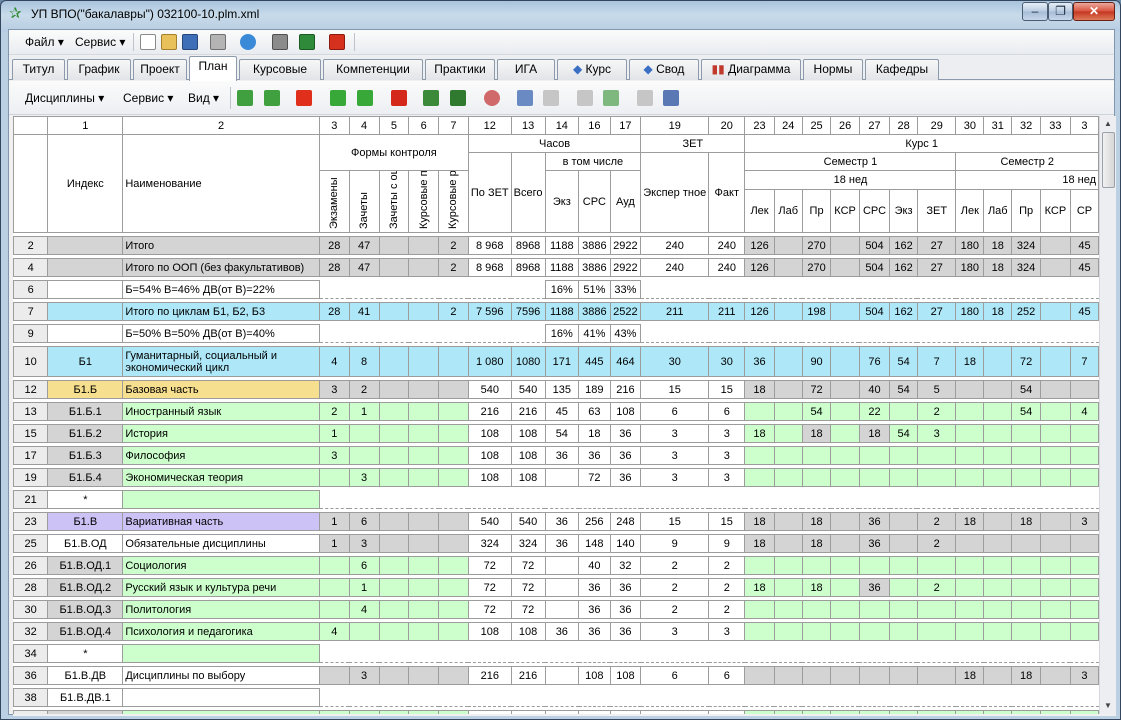 The height and width of the screenshot is (720, 1121). Describe the element at coordinates (489, 543) in the screenshot. I see `cell-value: 324` at that location.